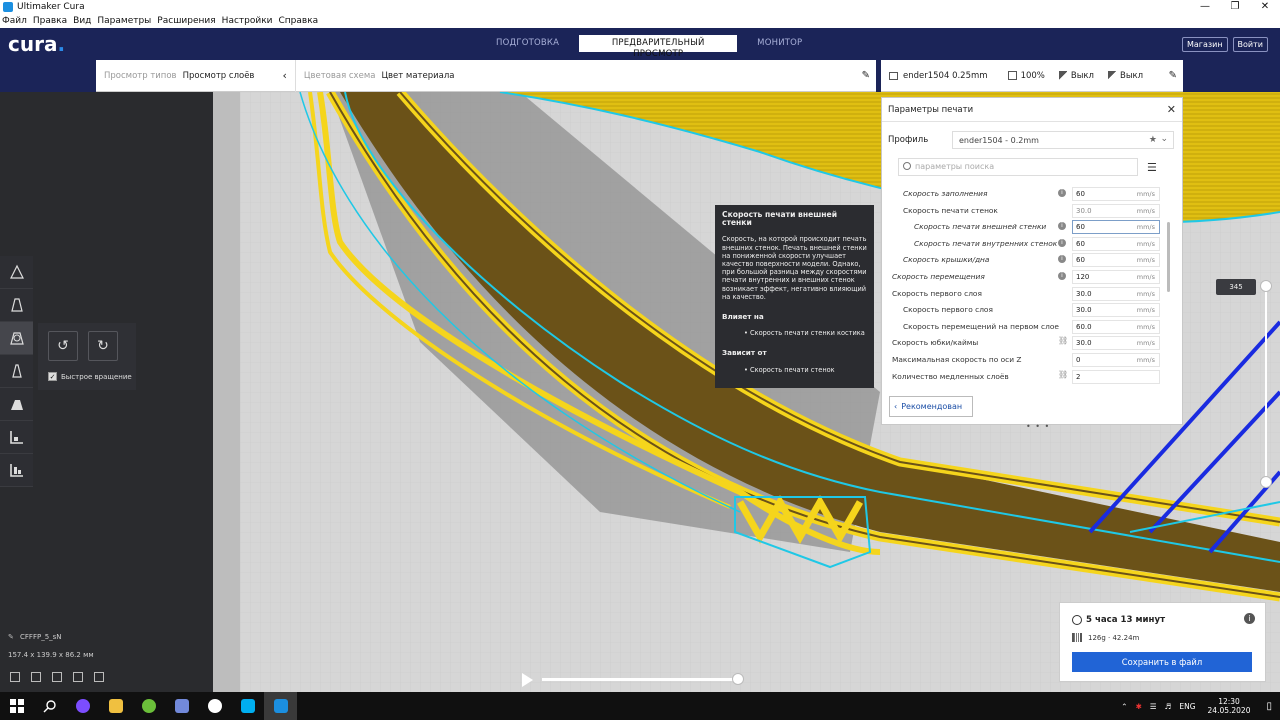 Image resolution: width=1280 pixels, height=720 pixels. What do you see at coordinates (16, 706) in the screenshot?
I see `start-button` at bounding box center [16, 706].